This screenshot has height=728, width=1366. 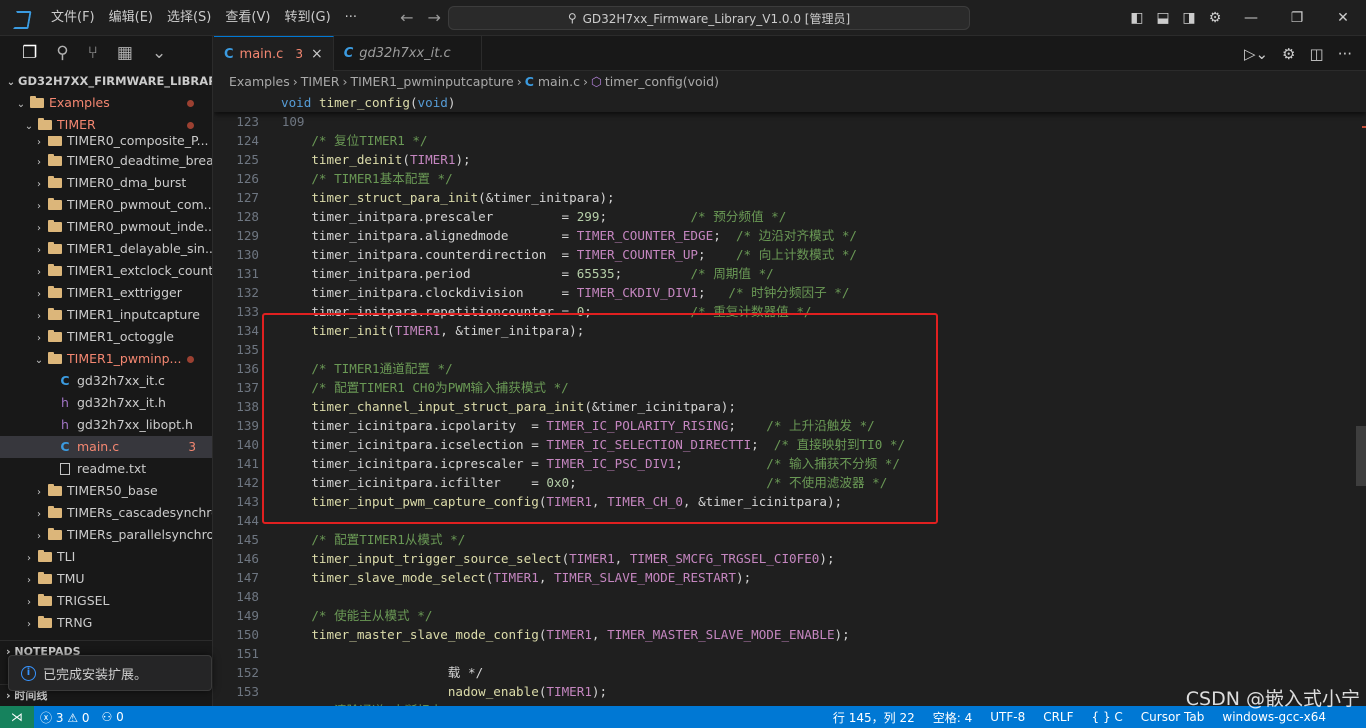 I want to click on tree-folder: › TRNG, so click(x=106, y=623).